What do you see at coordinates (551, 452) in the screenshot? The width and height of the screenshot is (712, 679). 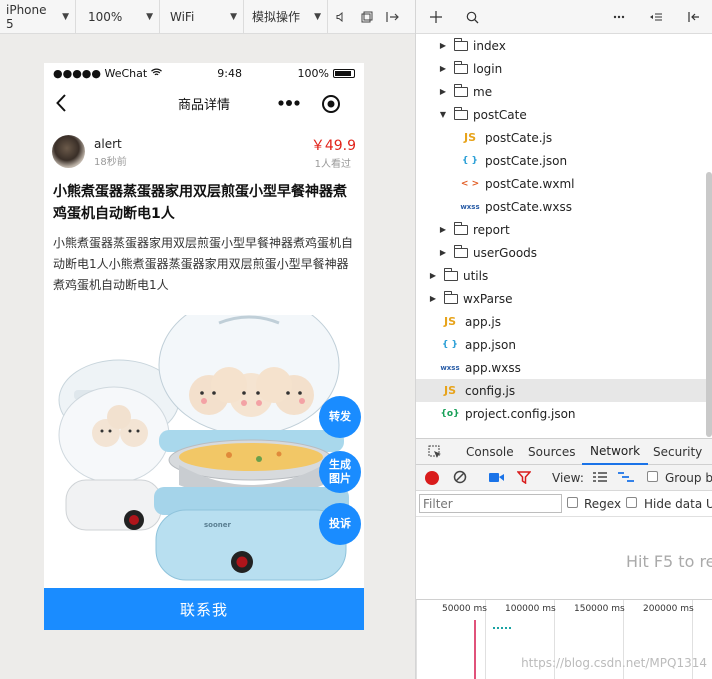 I see `tab-sources: Sources` at bounding box center [551, 452].